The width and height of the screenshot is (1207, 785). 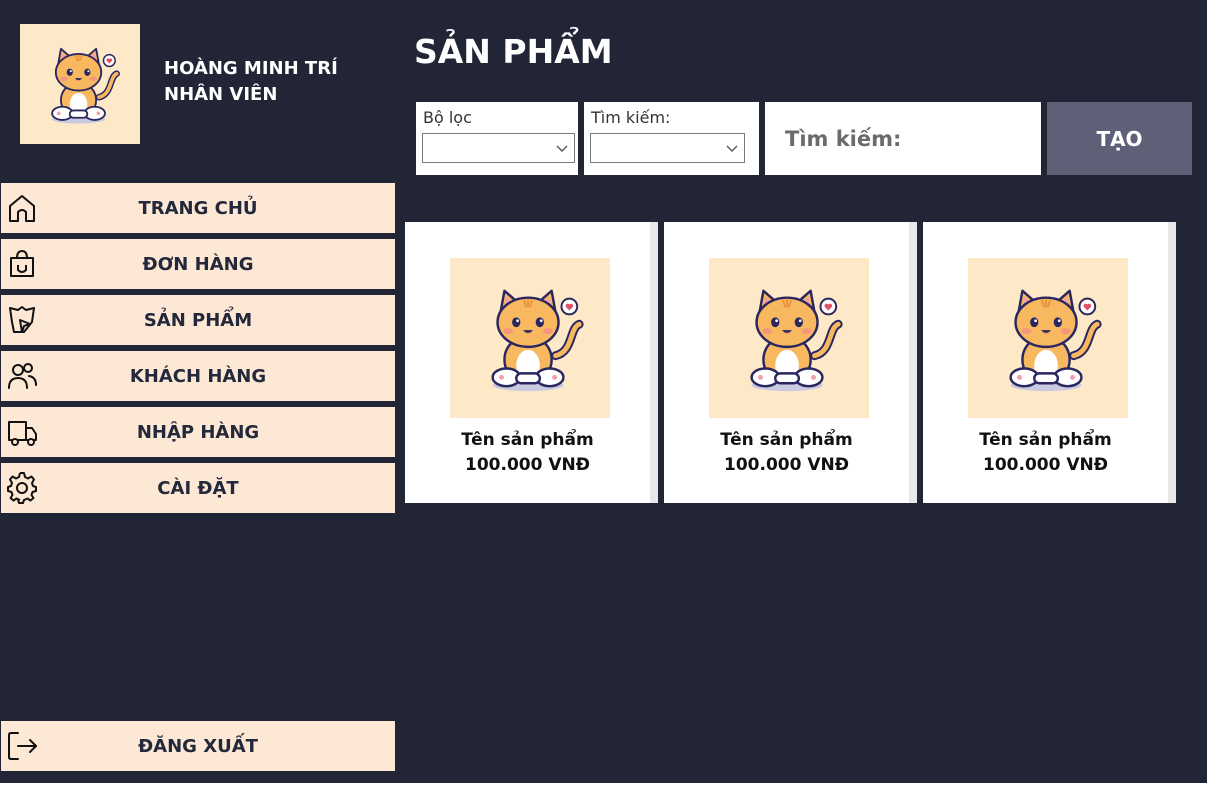 I want to click on sidebar-item-label: TRANG CHỦ, so click(x=198, y=208).